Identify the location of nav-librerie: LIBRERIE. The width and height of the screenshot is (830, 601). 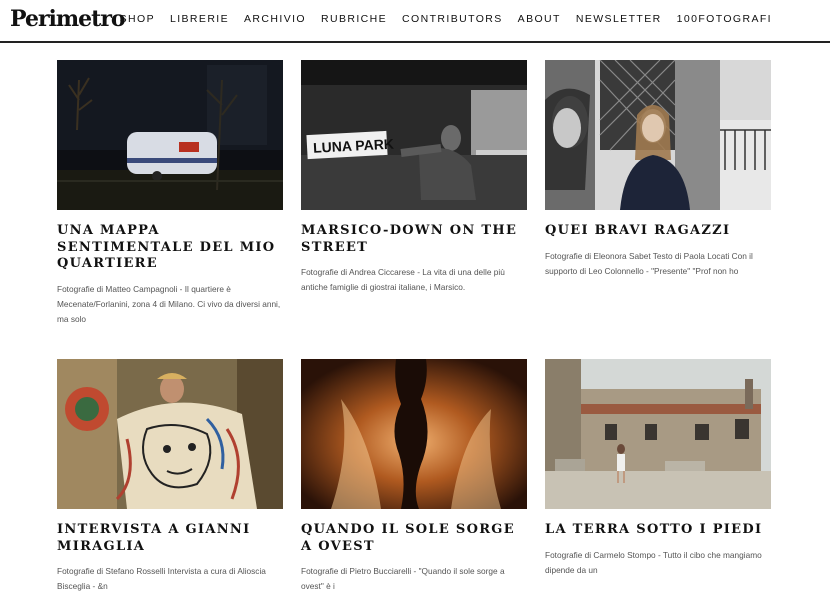
(199, 19).